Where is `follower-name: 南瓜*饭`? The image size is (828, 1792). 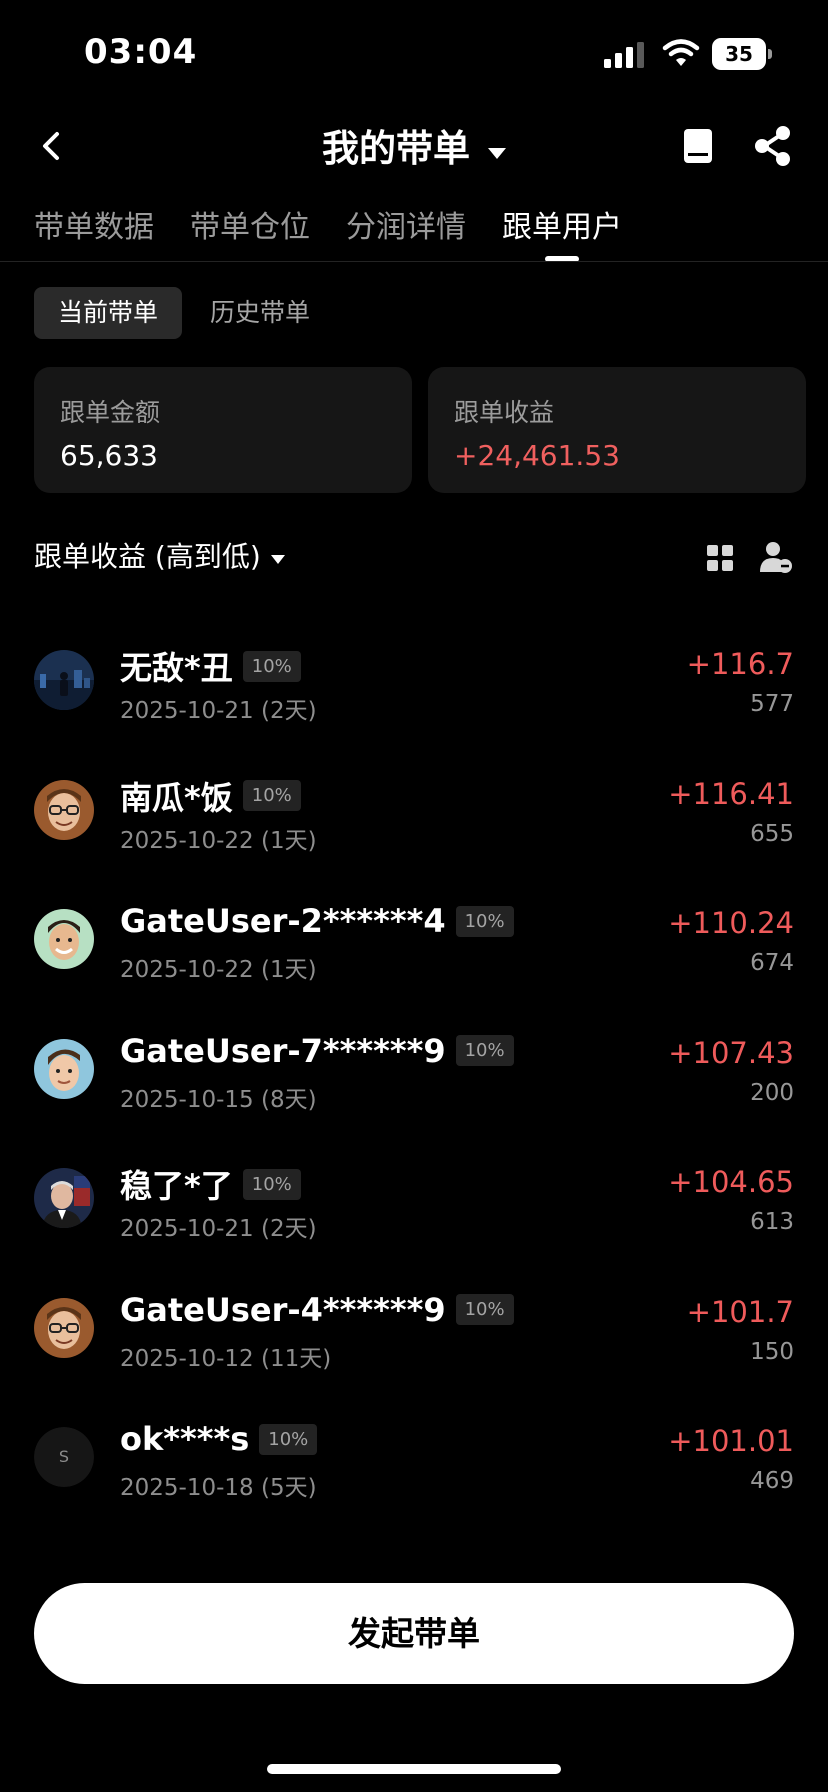 follower-name: 南瓜*饭 is located at coordinates (176, 797).